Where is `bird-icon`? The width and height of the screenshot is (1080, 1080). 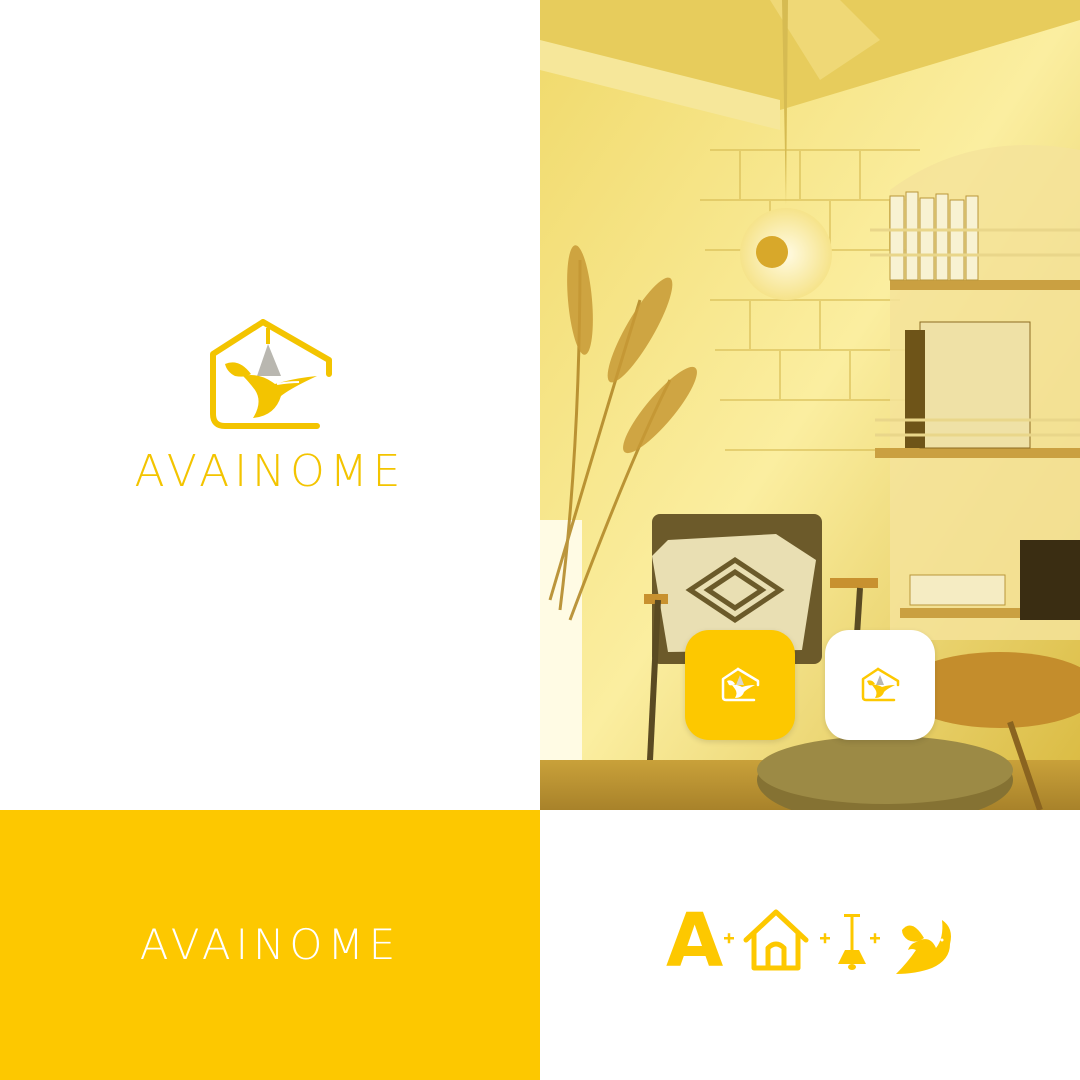
bird-icon is located at coordinates (923, 947).